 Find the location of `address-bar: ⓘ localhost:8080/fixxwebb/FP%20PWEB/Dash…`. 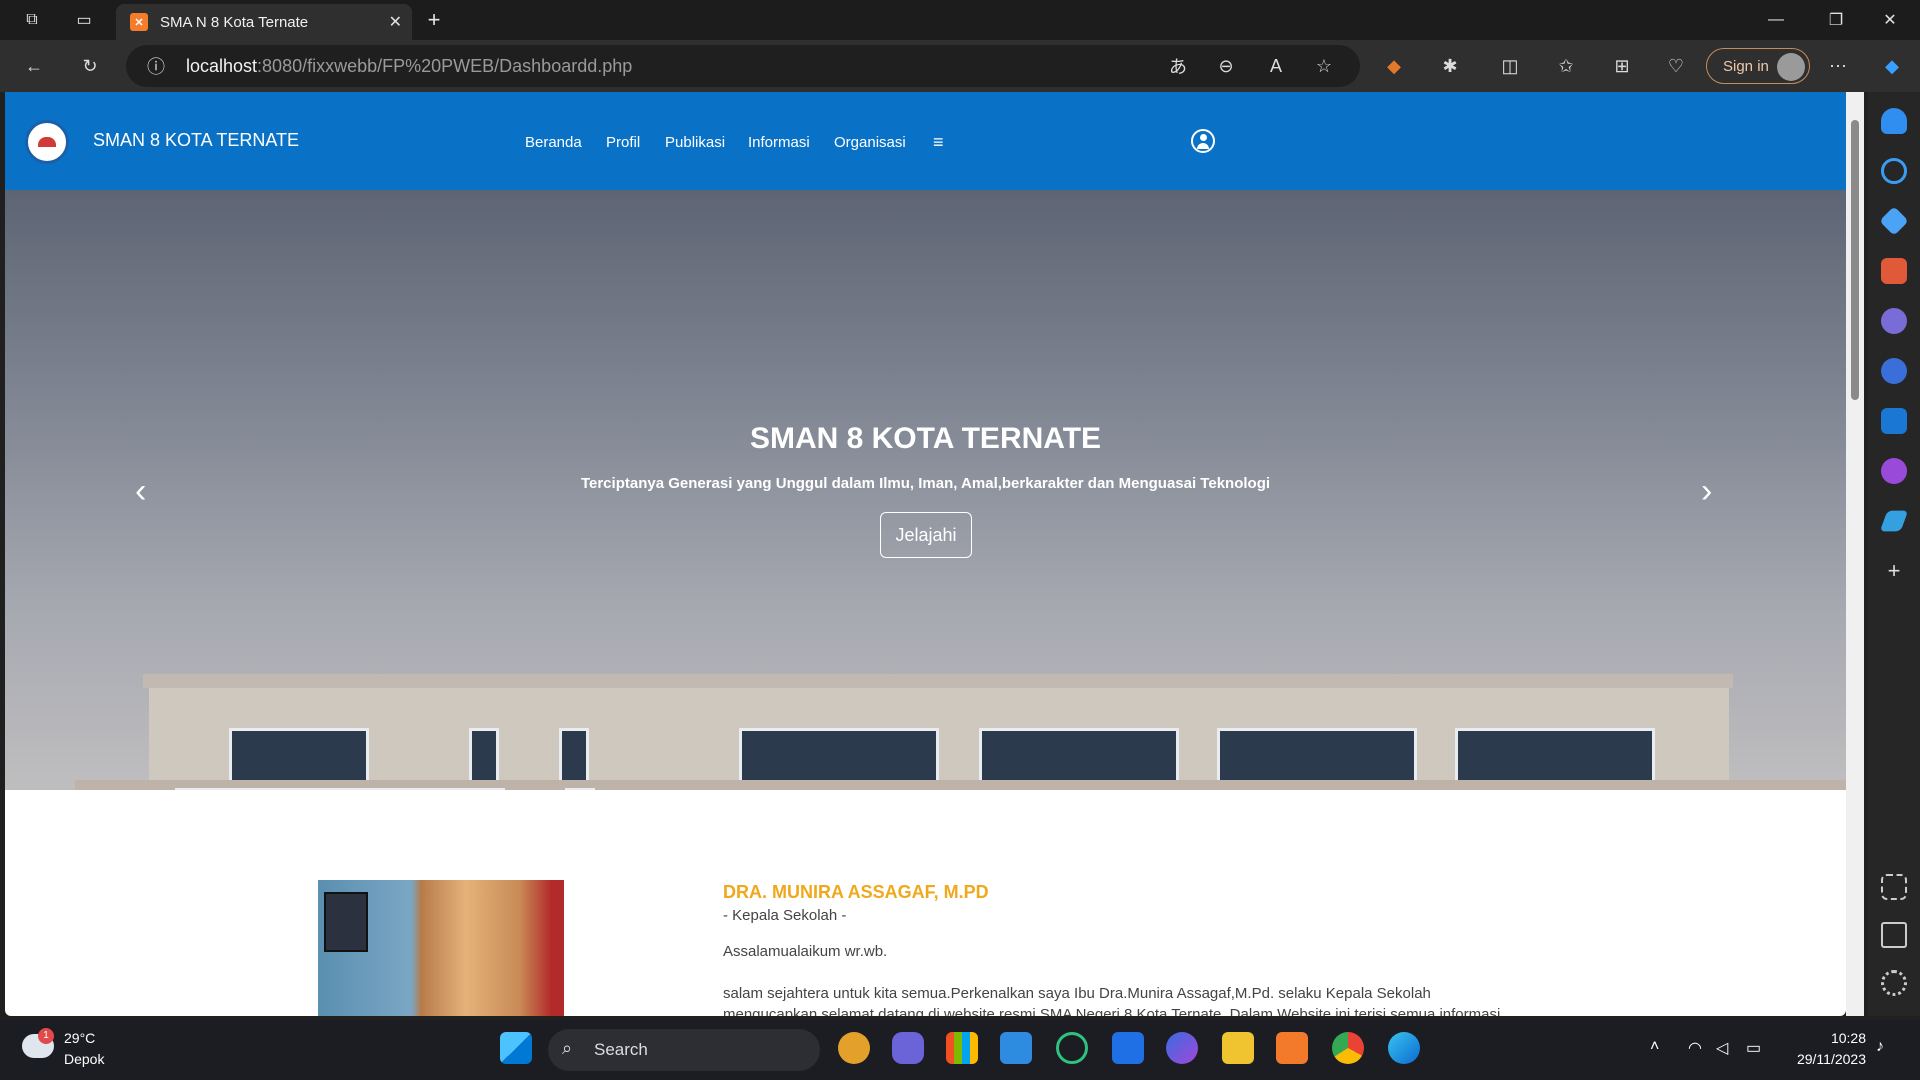

address-bar: ⓘ localhost:8080/fixxwebb/FP%20PWEB/Dash… is located at coordinates (743, 66).